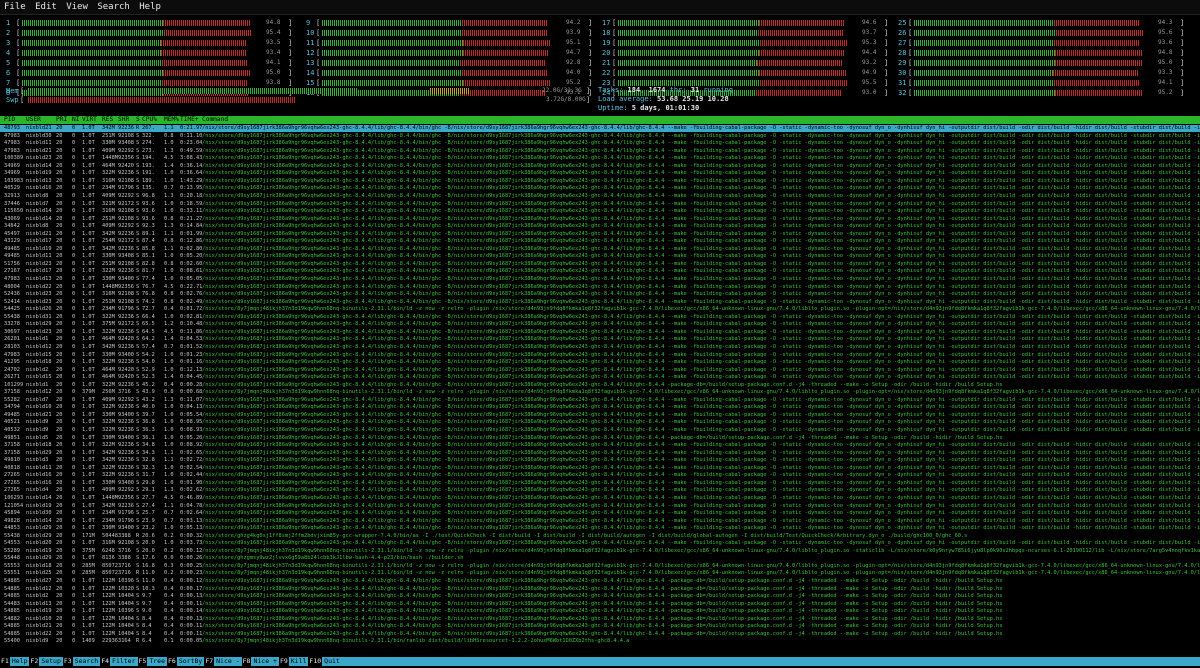 Image resolution: width=1200 pixels, height=668 pixels. What do you see at coordinates (189, 120) in the screenshot?
I see `header-time: TIME+` at bounding box center [189, 120].